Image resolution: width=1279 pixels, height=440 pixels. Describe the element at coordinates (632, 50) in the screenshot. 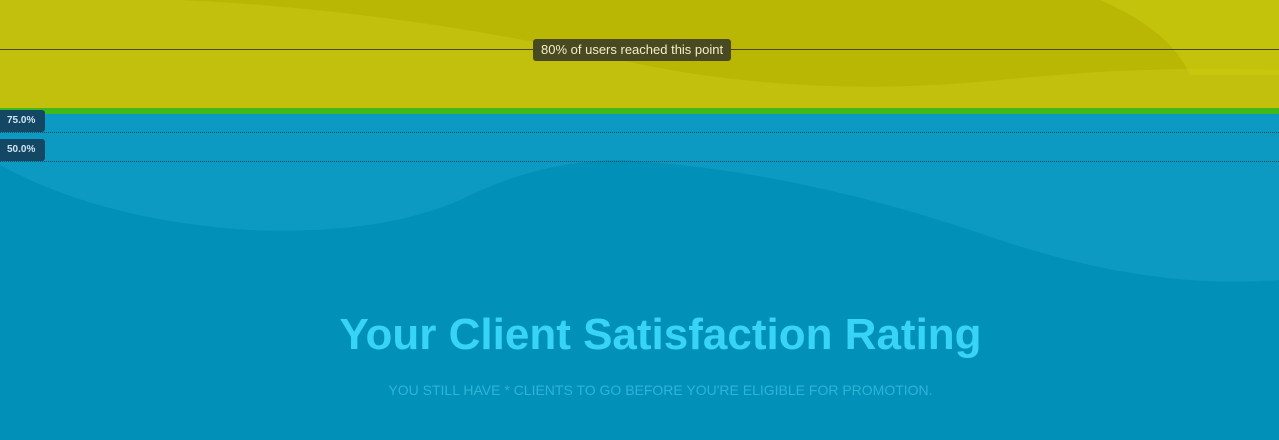

I see `reached-tooltip: 80% of users reached this point` at that location.